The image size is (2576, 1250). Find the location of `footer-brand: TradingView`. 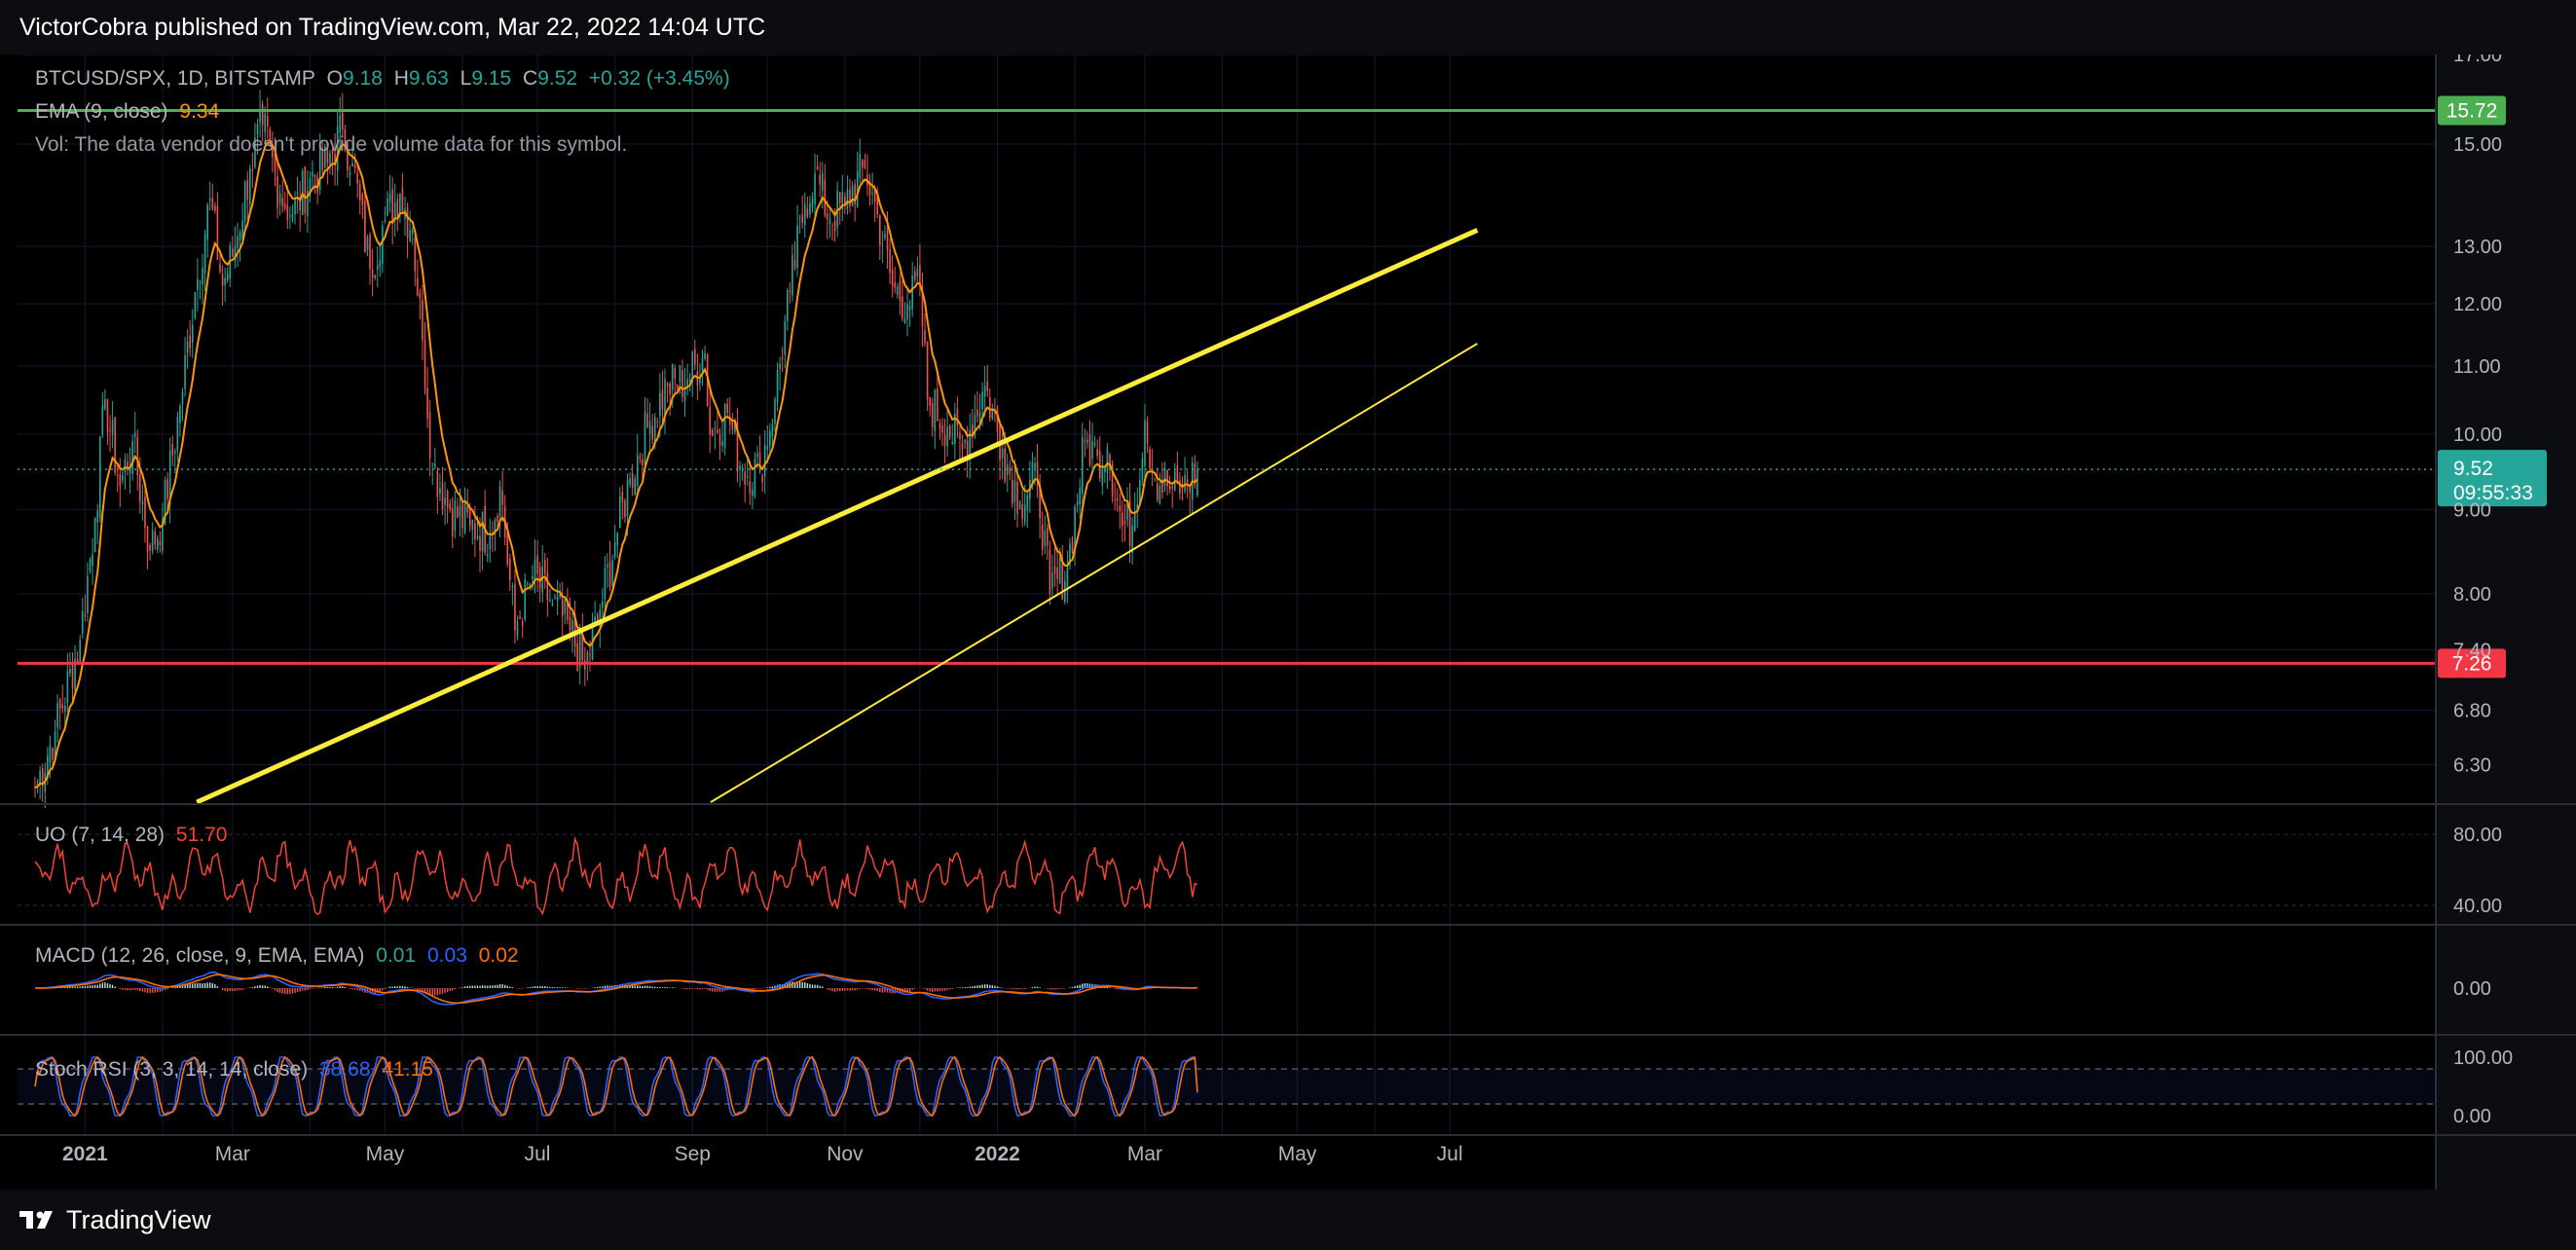

footer-brand: TradingView is located at coordinates (138, 1220).